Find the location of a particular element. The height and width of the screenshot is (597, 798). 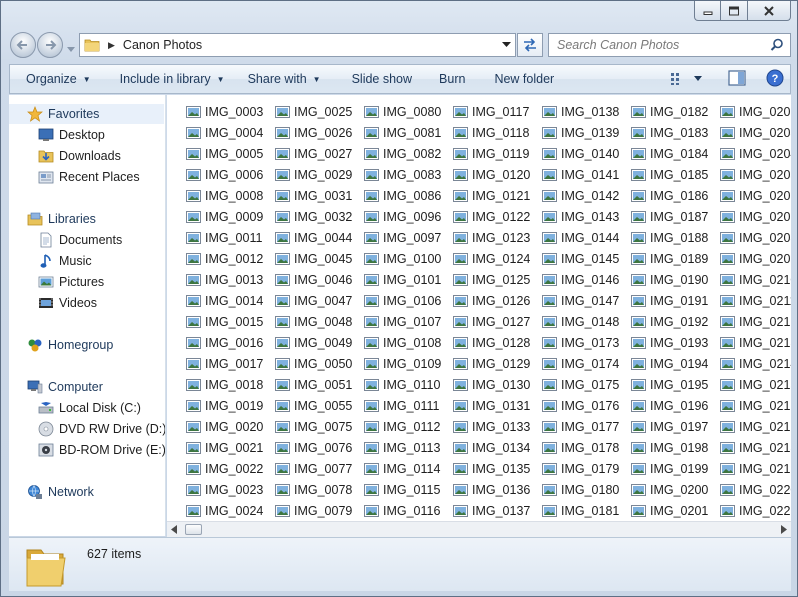

list-item: IMG_0208 is located at coordinates (755, 237).